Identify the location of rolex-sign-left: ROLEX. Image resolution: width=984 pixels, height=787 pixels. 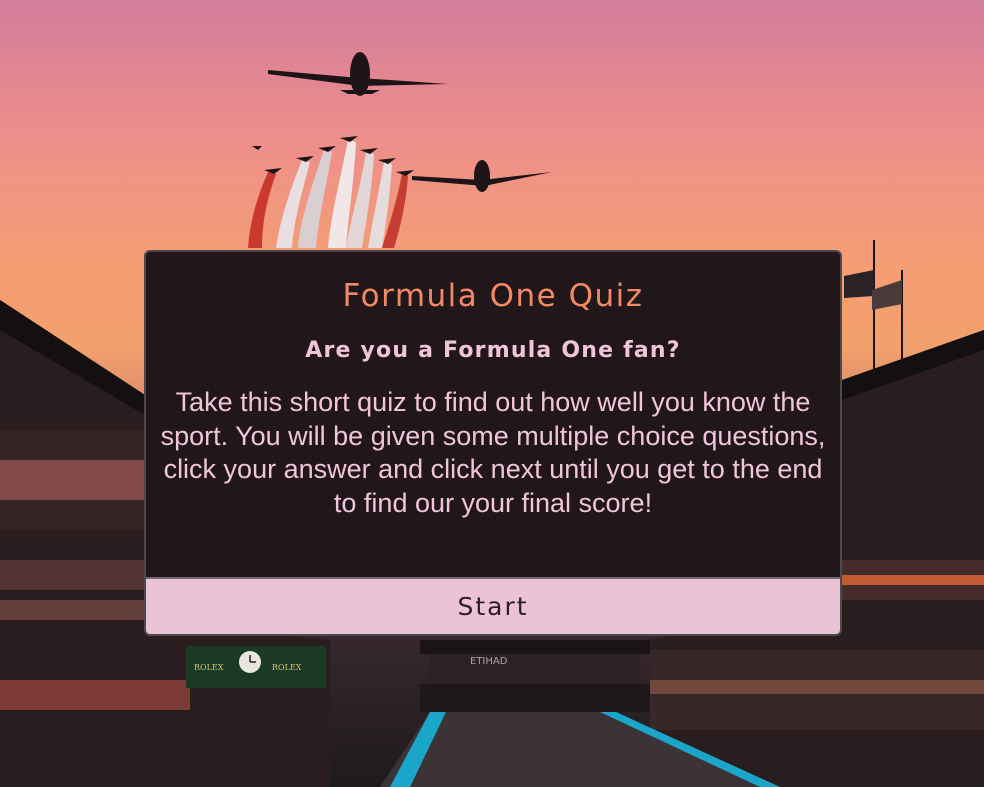
(209, 667).